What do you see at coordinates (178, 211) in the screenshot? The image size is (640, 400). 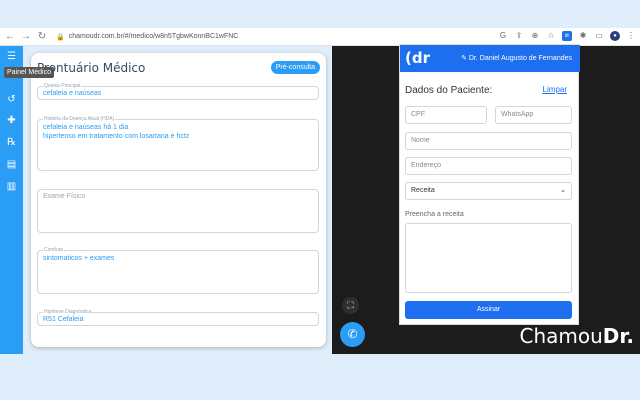 I see `exame-fisico-field: Exame Físico` at bounding box center [178, 211].